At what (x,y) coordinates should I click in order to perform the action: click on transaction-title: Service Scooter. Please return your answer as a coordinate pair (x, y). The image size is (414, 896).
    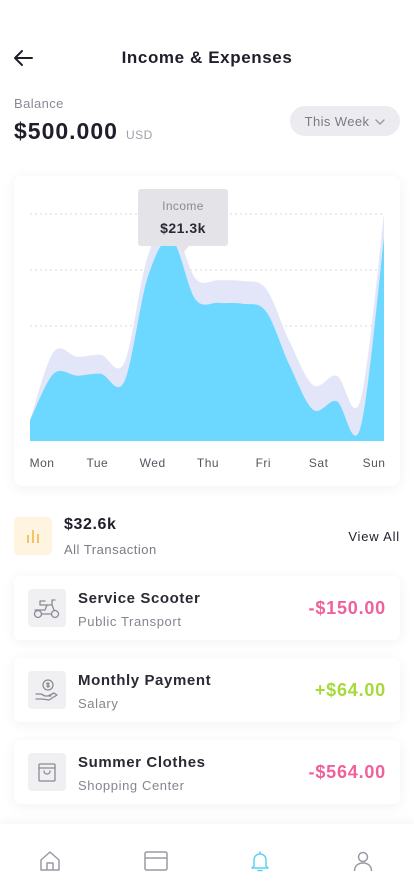
    Looking at the image, I should click on (139, 598).